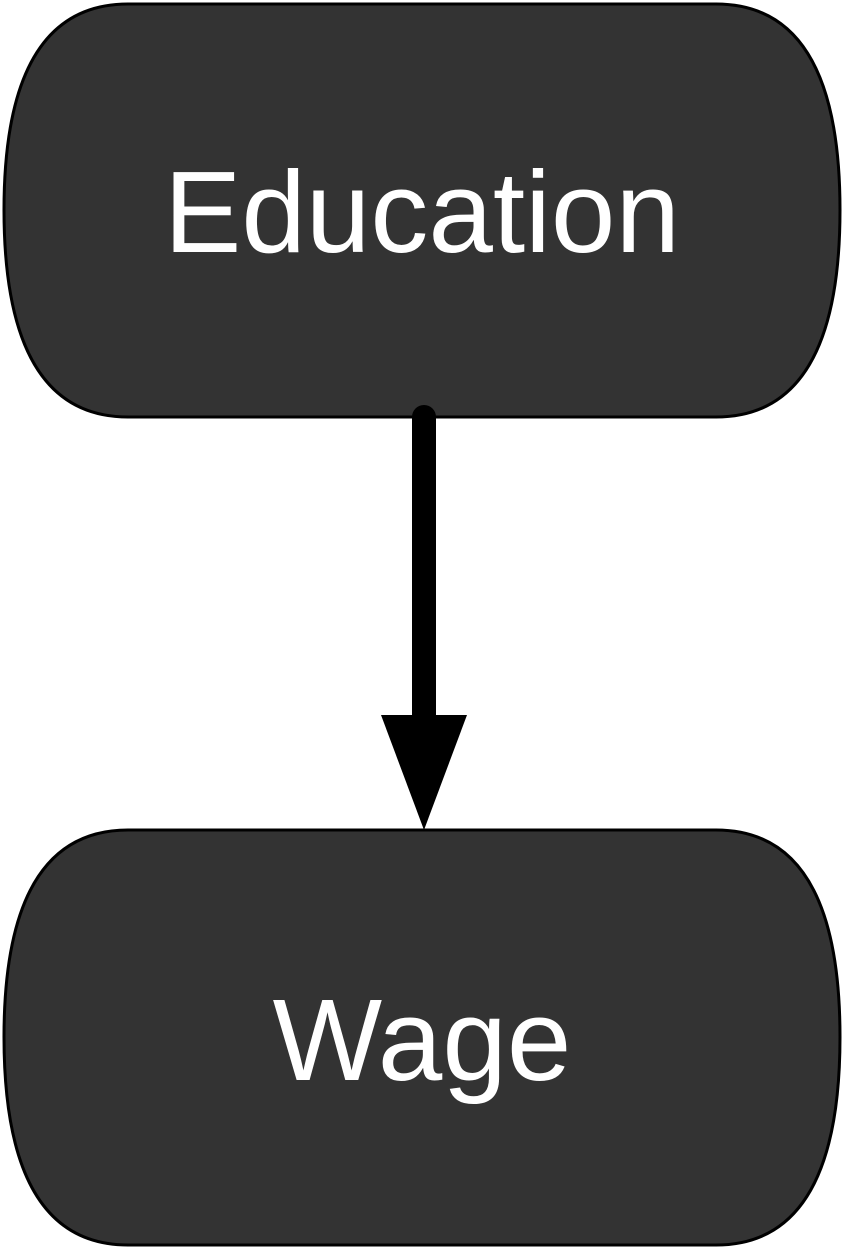  I want to click on arrowhead-icon, so click(424, 772).